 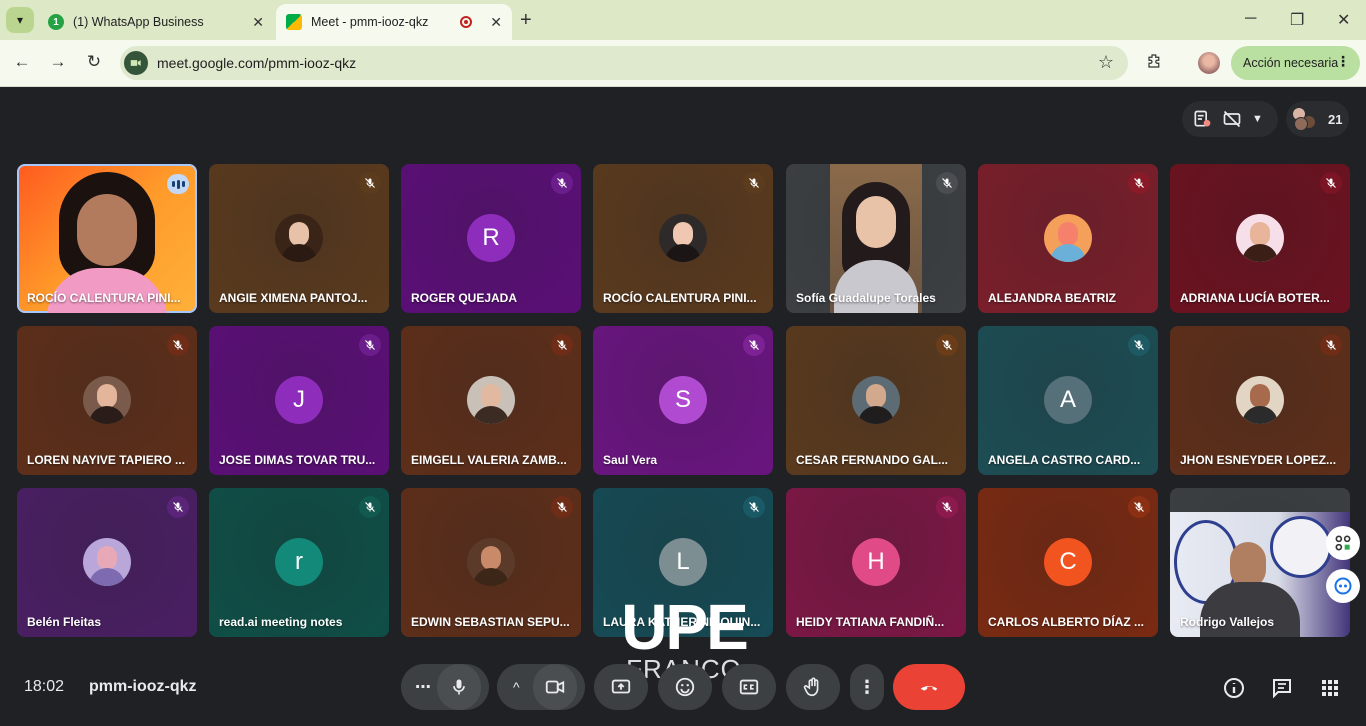 What do you see at coordinates (876, 238) in the screenshot?
I see `participant-tile: Sofía Guadalupe Torales` at bounding box center [876, 238].